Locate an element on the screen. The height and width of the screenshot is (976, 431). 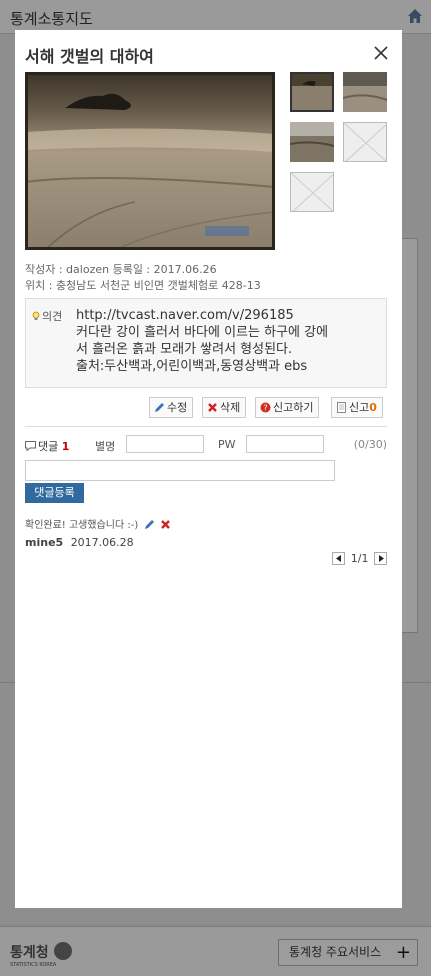
report-label: 신고하기 is located at coordinates (293, 407).